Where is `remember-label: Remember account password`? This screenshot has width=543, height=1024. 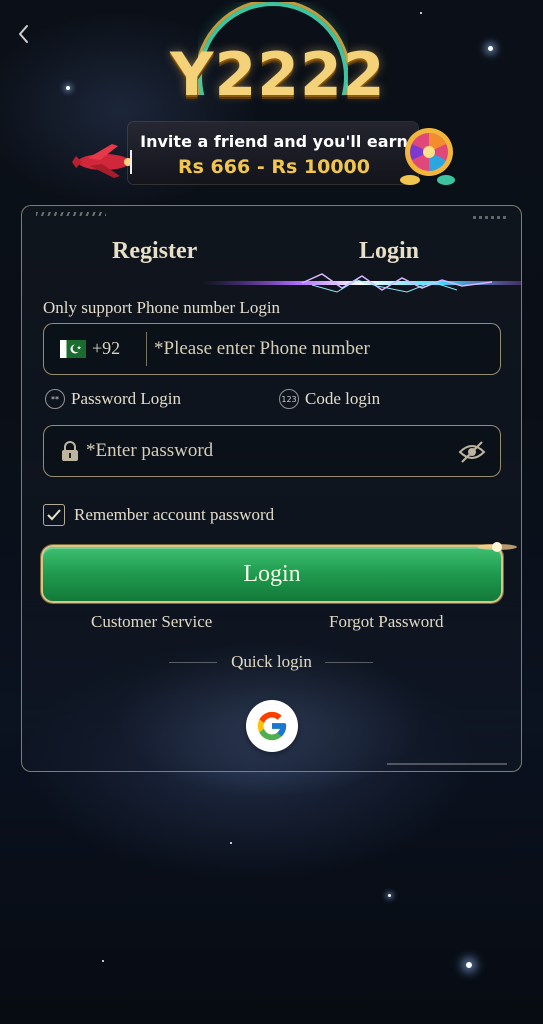
remember-label: Remember account password is located at coordinates (174, 514).